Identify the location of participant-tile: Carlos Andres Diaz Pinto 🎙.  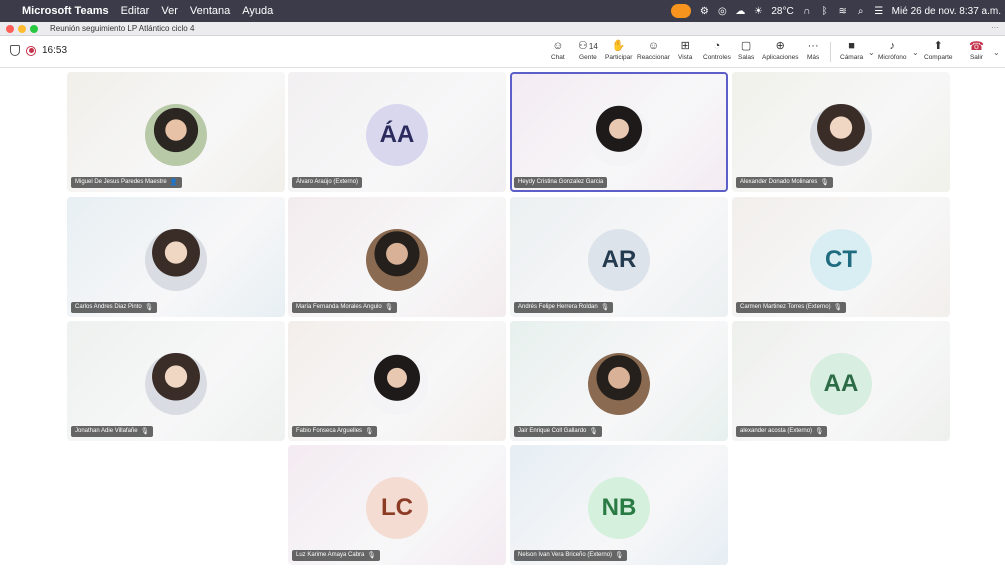
(176, 257).